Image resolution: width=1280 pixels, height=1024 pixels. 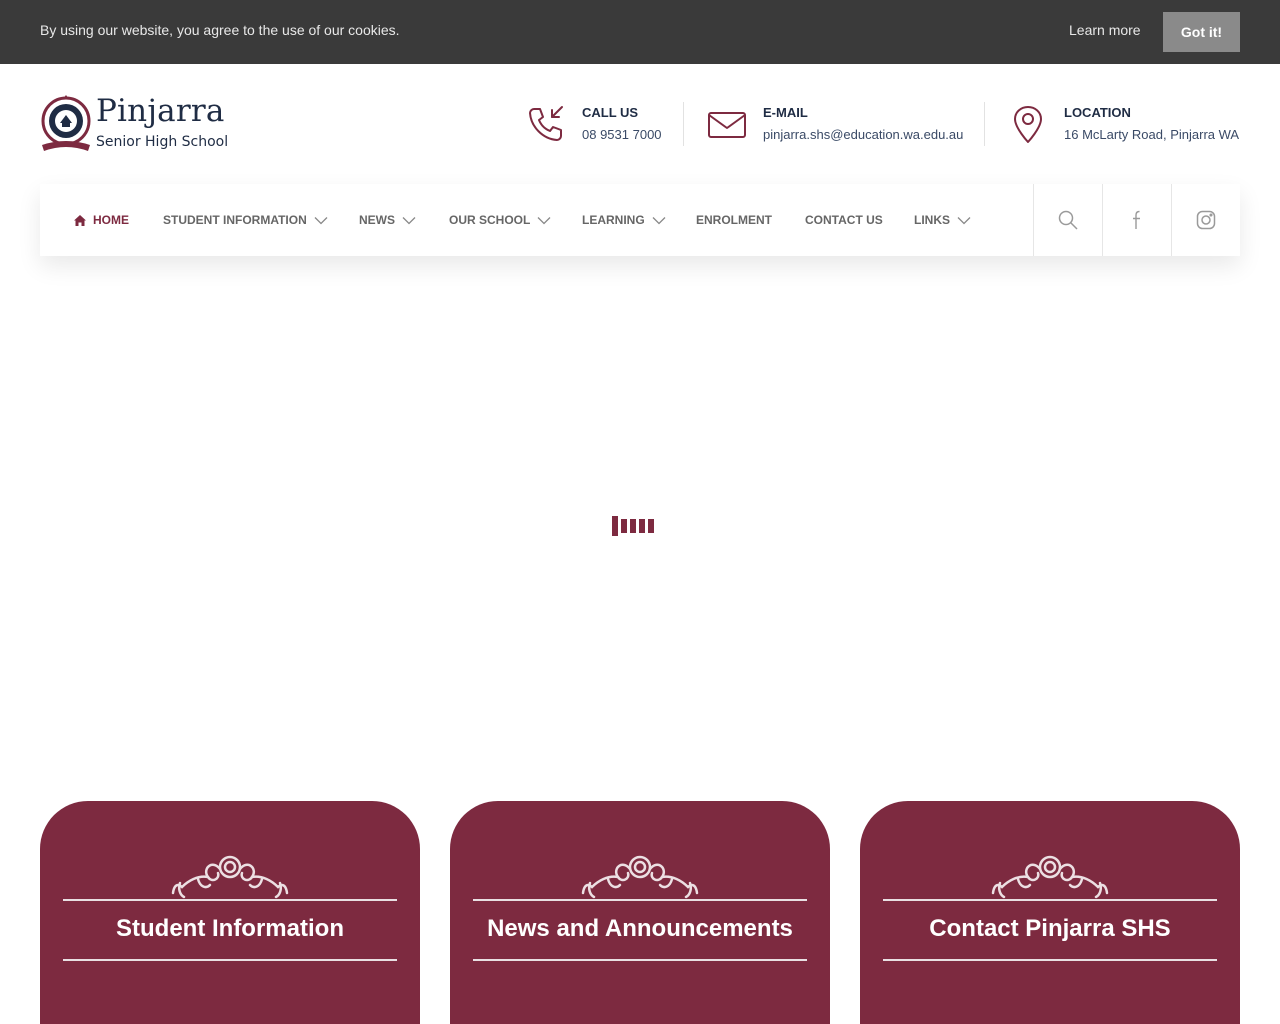 What do you see at coordinates (1152, 134) in the screenshot?
I see `contact-location-value: 16 McLarty Road, Pinjarra WA` at bounding box center [1152, 134].